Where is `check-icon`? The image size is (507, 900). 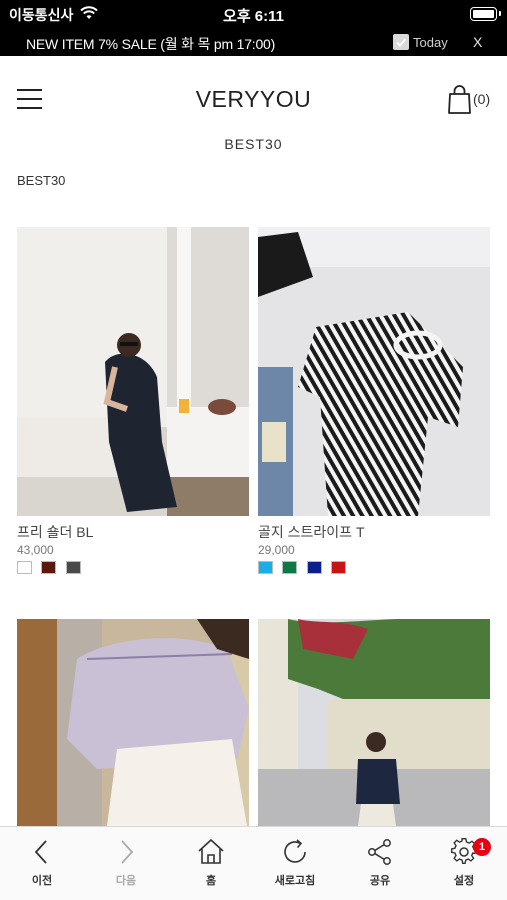 check-icon is located at coordinates (401, 42).